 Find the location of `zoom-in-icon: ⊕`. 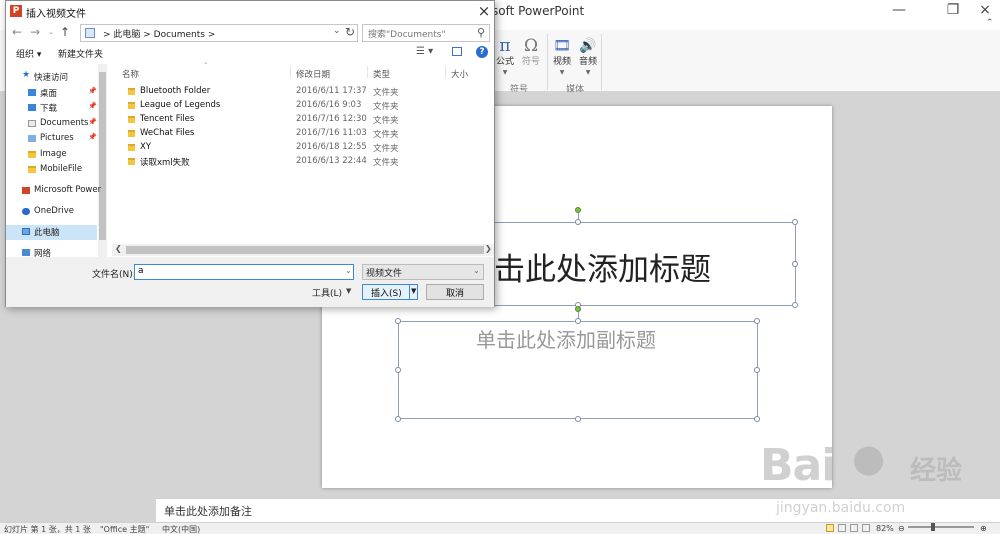

zoom-in-icon: ⊕ is located at coordinates (983, 528).